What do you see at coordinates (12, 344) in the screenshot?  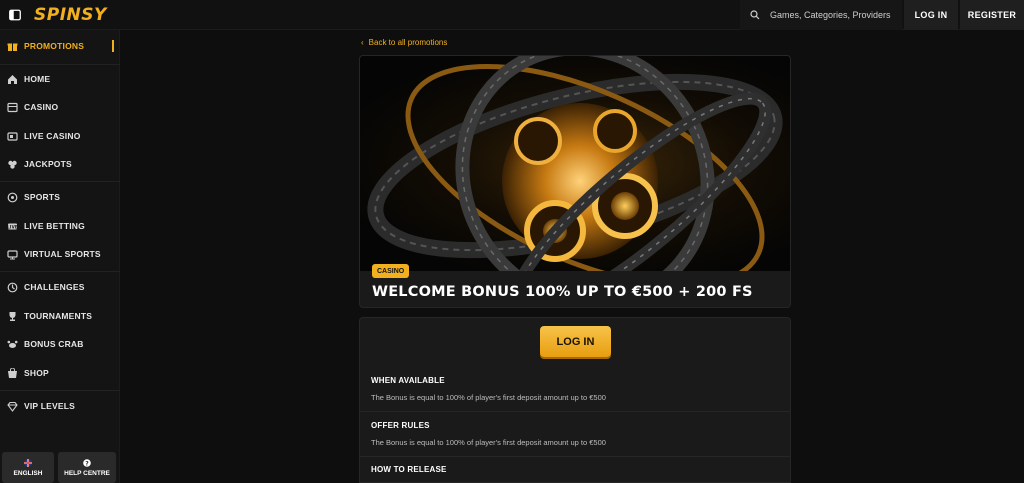 I see `crab-icon` at bounding box center [12, 344].